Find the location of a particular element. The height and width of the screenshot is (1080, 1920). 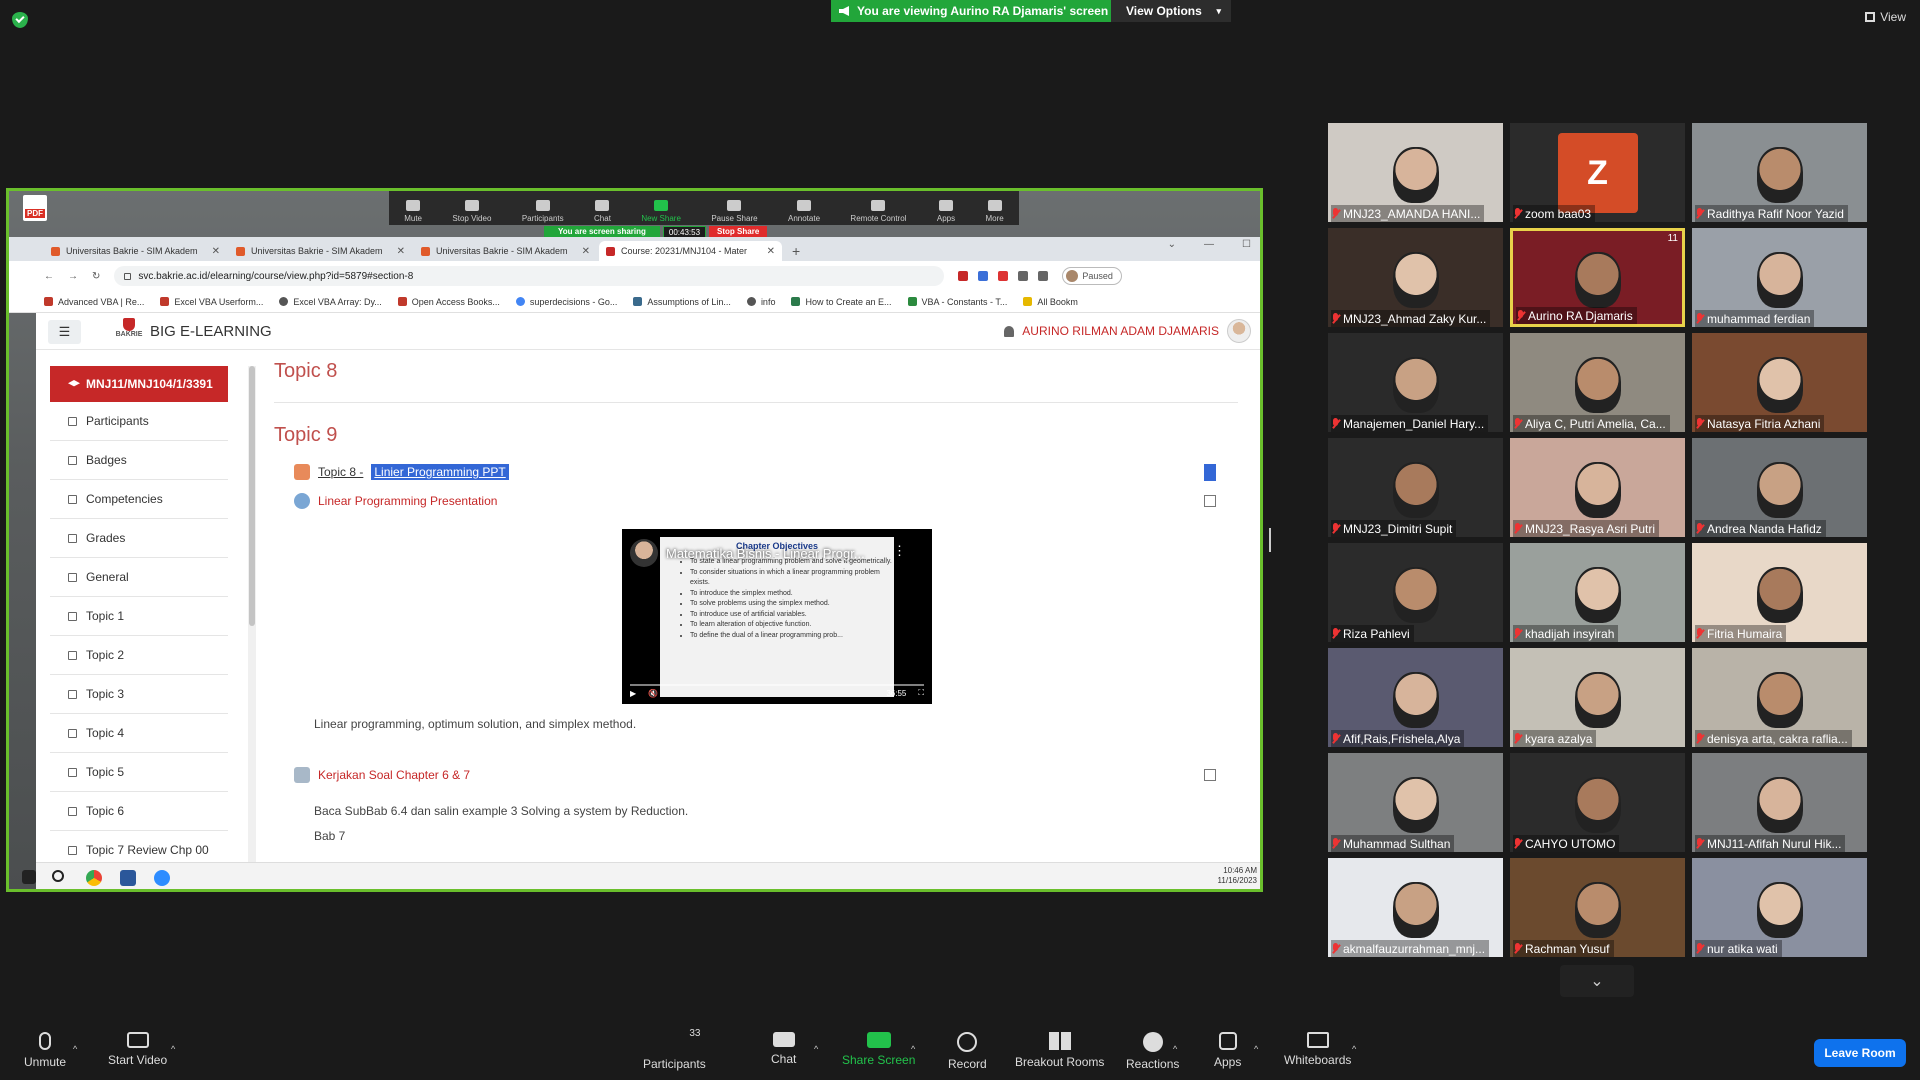

nav-item-topic-2: Topic 2 is located at coordinates (139, 655).